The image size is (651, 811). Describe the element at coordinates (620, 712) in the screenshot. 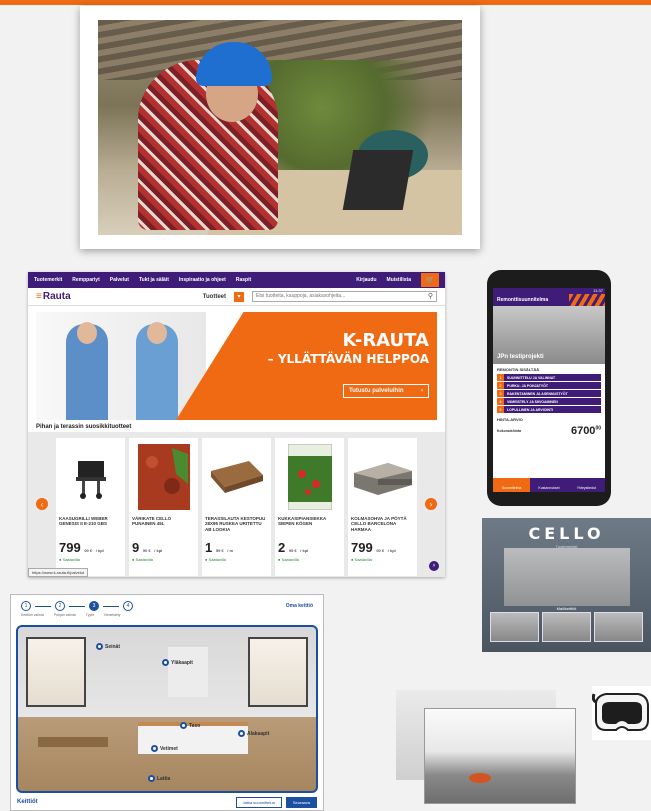

I see `vr-headset-icon` at that location.